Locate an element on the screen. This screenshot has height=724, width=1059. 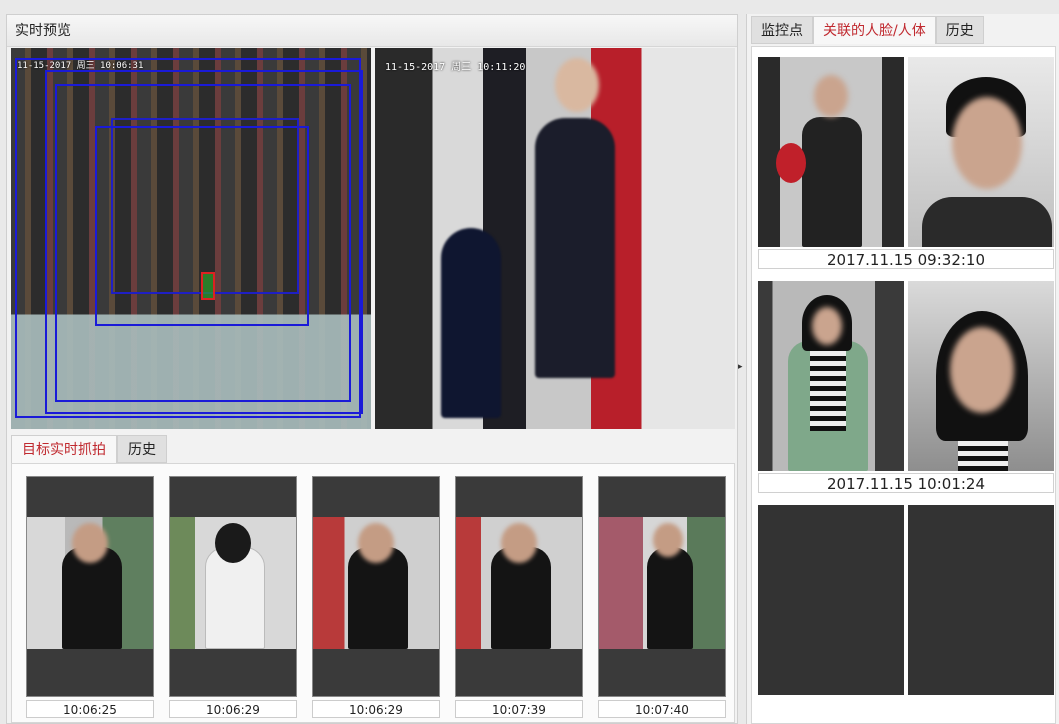
capture-card: 10:06:25 is located at coordinates (90, 597).